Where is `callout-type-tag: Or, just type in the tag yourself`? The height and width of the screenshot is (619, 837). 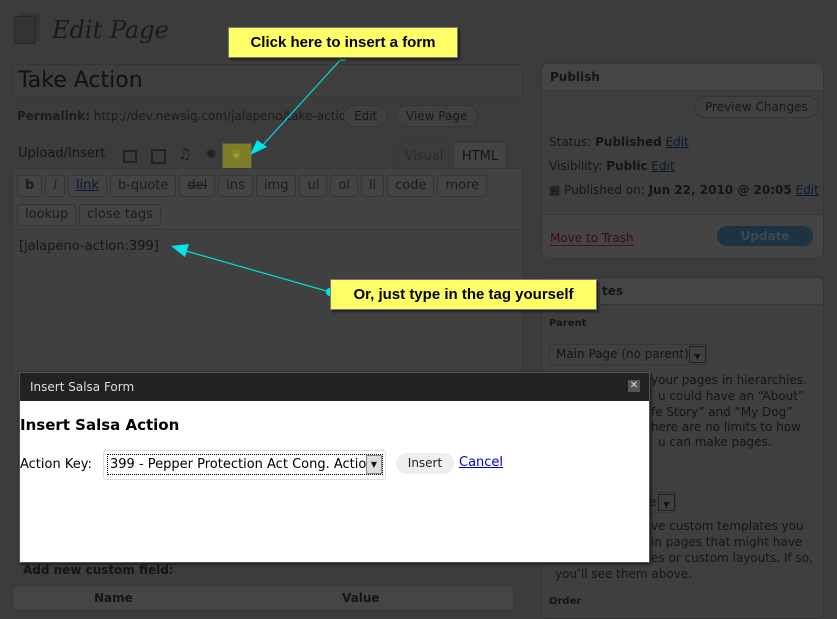 callout-type-tag: Or, just type in the tag yourself is located at coordinates (463, 294).